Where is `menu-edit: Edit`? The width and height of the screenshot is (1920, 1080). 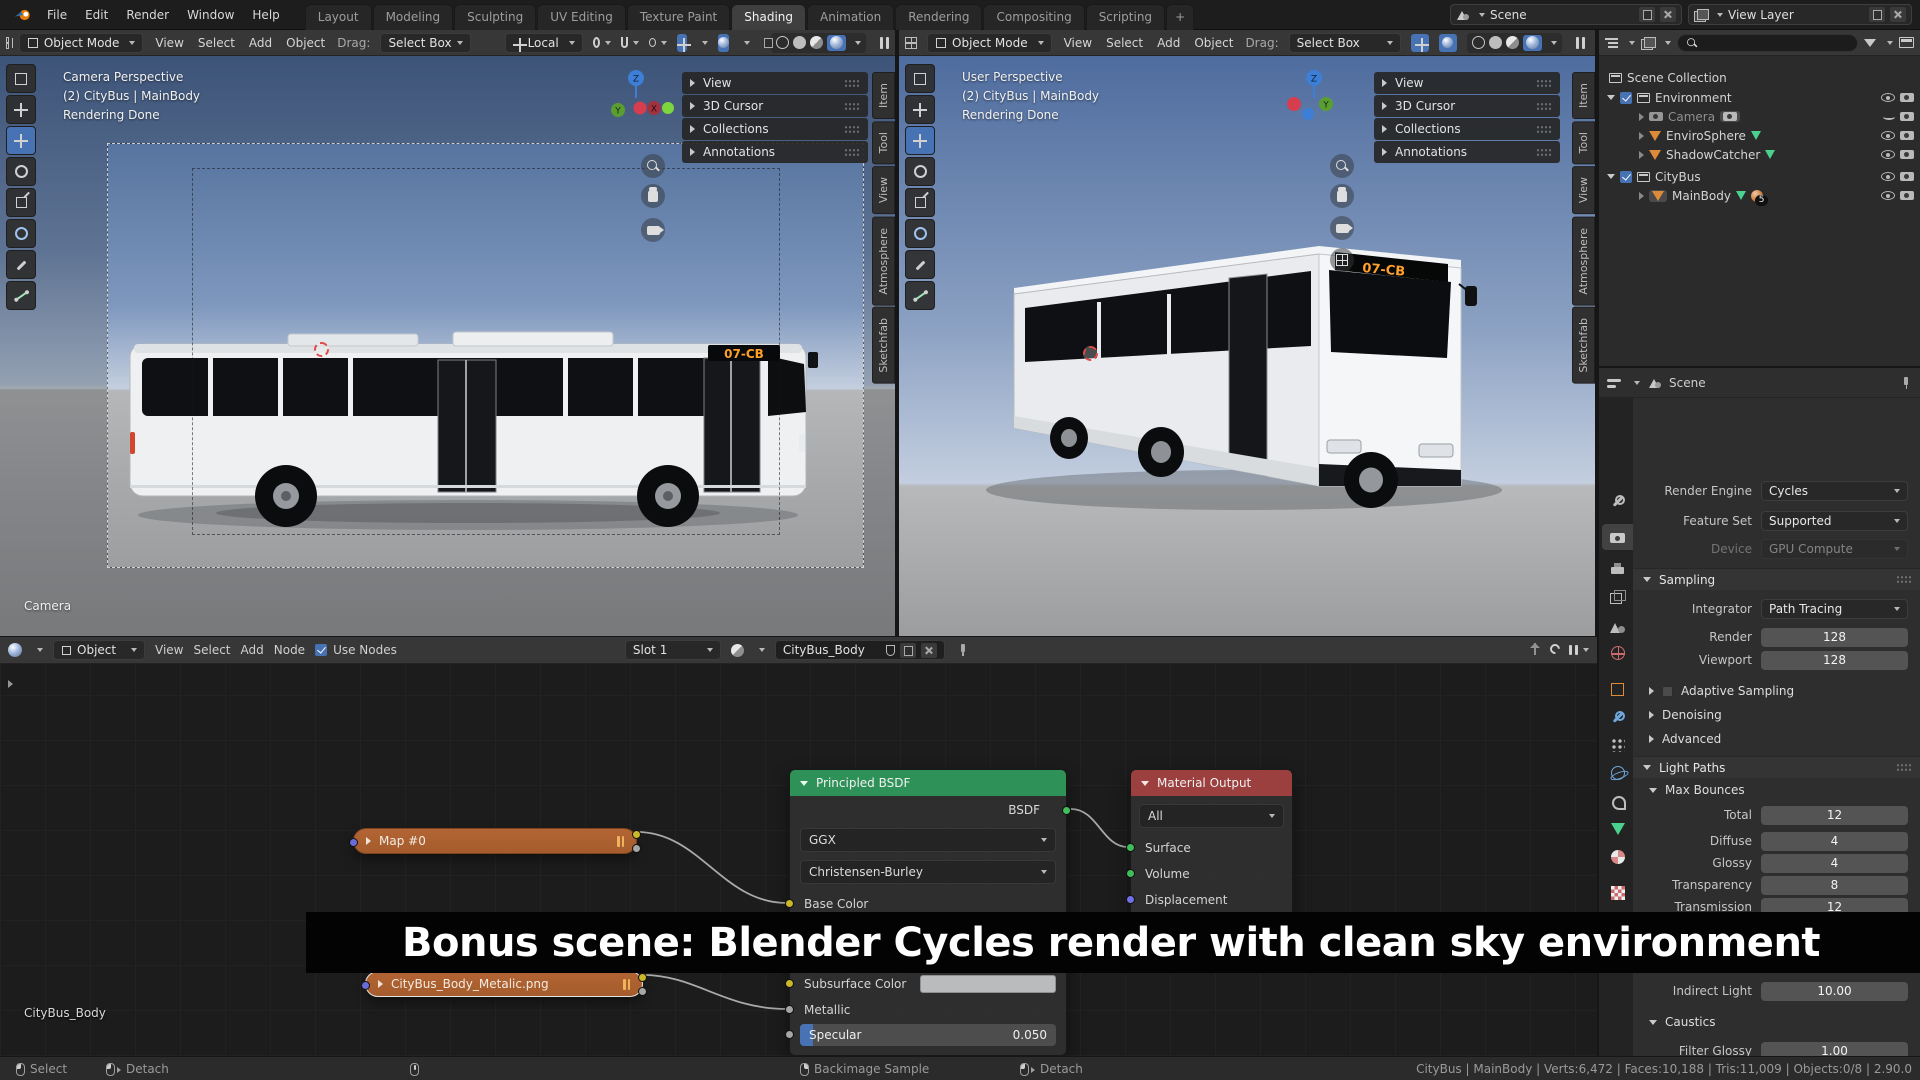 menu-edit: Edit is located at coordinates (96, 15).